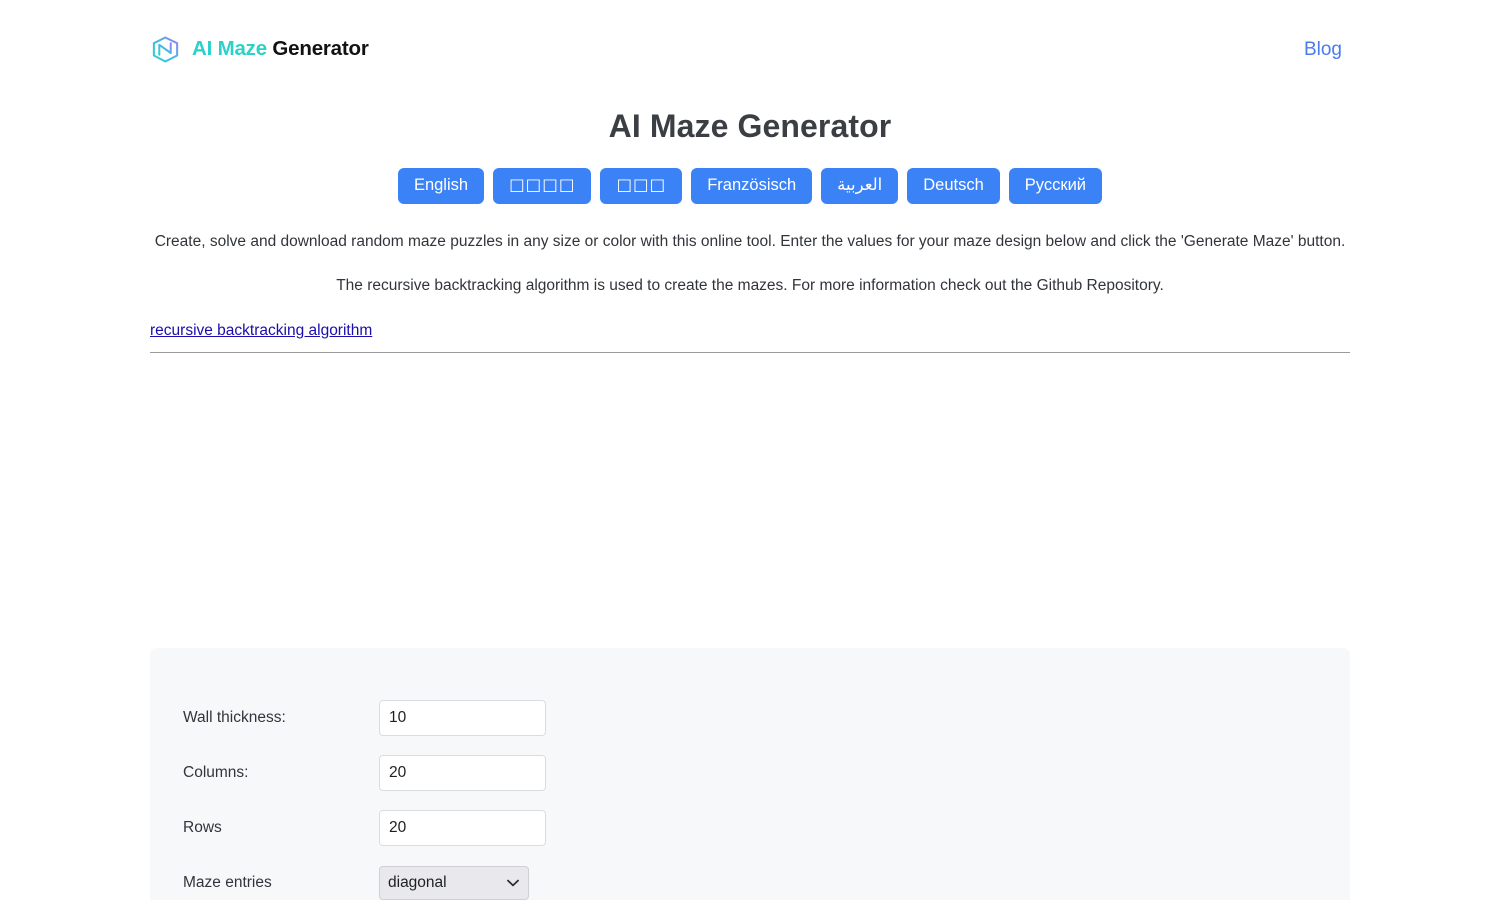  What do you see at coordinates (766, 772) in the screenshot?
I see `form-row-columns: Columns:` at bounding box center [766, 772].